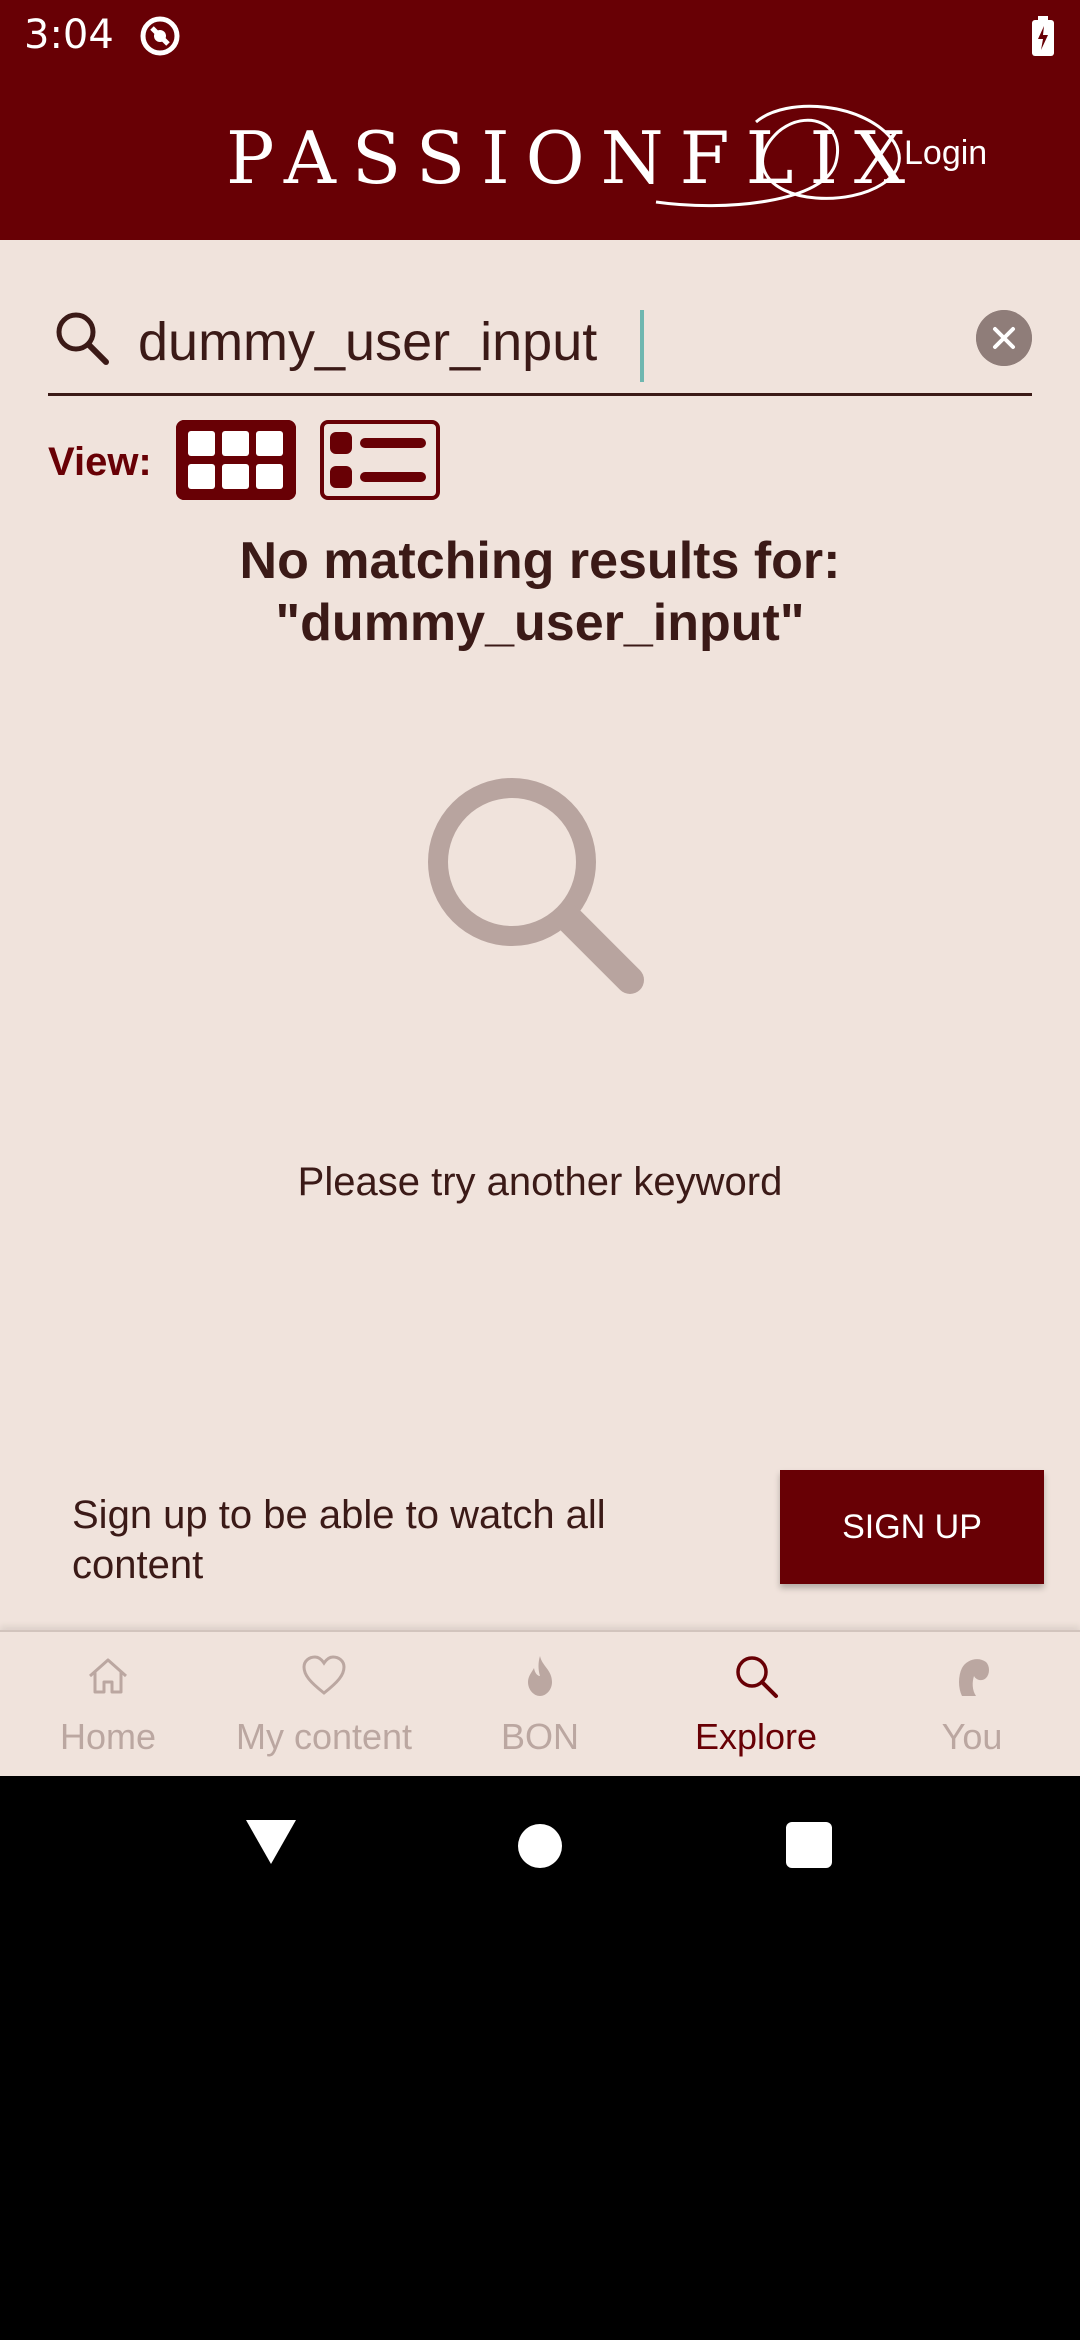 Image resolution: width=1080 pixels, height=2340 pixels. Describe the element at coordinates (539, 1736) in the screenshot. I see `nav-label-bon: BON` at that location.